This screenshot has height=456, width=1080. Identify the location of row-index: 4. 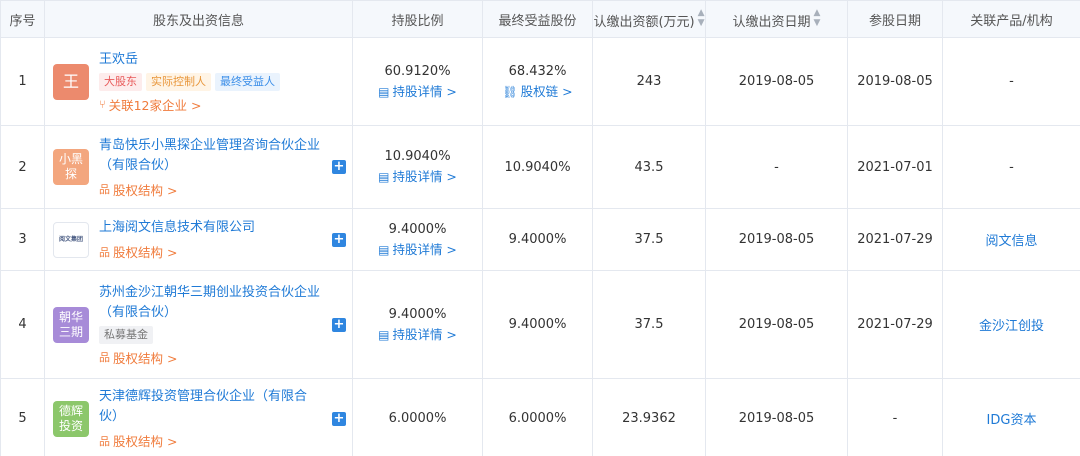
(22, 324).